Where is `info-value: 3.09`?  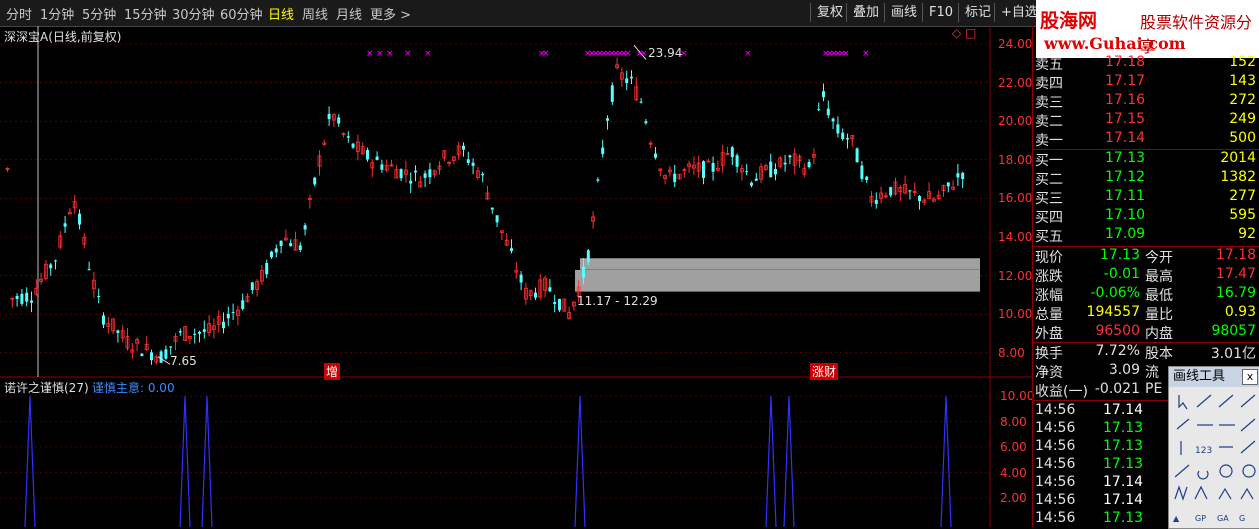
info-value: 3.09 is located at coordinates (1124, 370).